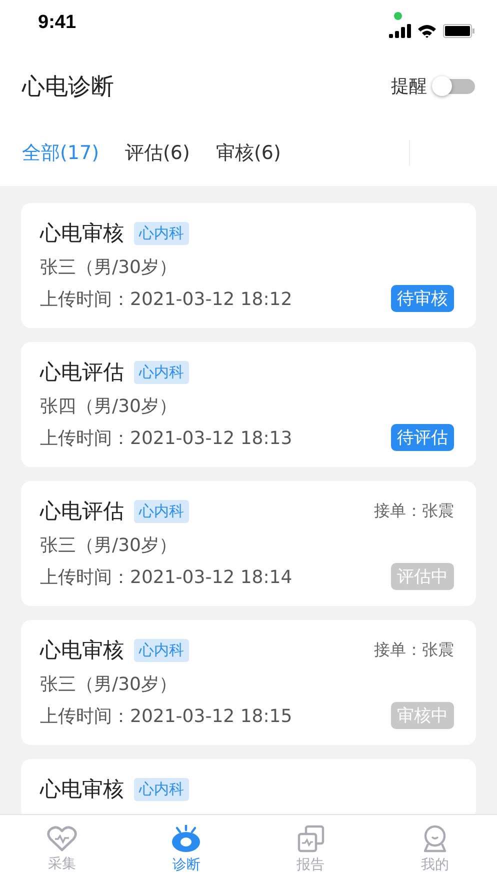 Image resolution: width=497 pixels, height=883 pixels. What do you see at coordinates (409, 86) in the screenshot?
I see `reminder-label: 提醒` at bounding box center [409, 86].